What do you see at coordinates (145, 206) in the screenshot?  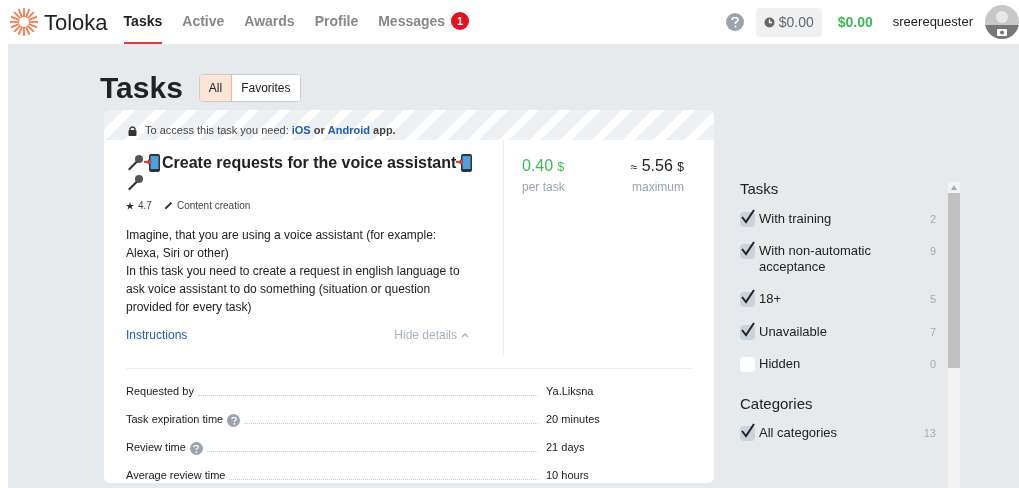 I see `rating: 4.7` at bounding box center [145, 206].